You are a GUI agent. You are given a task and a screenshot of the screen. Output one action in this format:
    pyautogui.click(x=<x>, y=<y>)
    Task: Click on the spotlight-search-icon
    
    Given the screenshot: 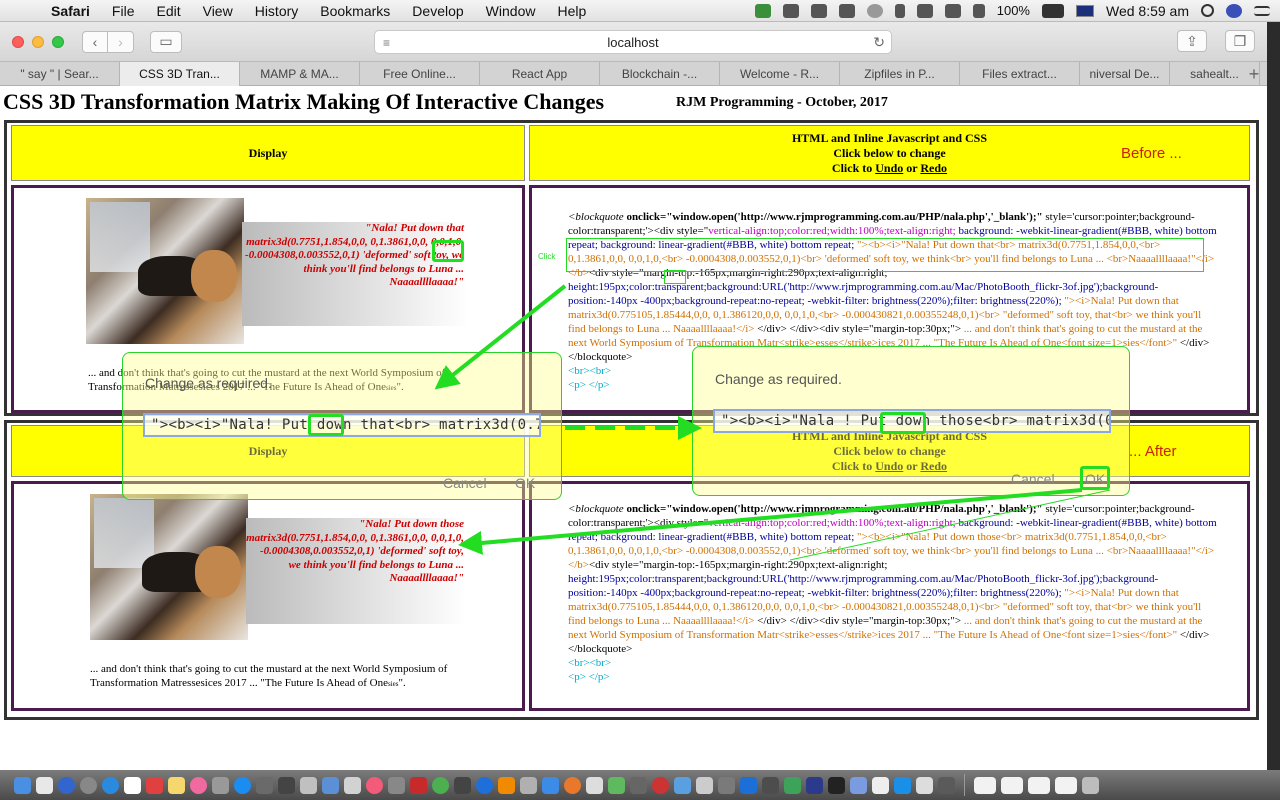 What is the action you would take?
    pyautogui.click(x=1207, y=10)
    